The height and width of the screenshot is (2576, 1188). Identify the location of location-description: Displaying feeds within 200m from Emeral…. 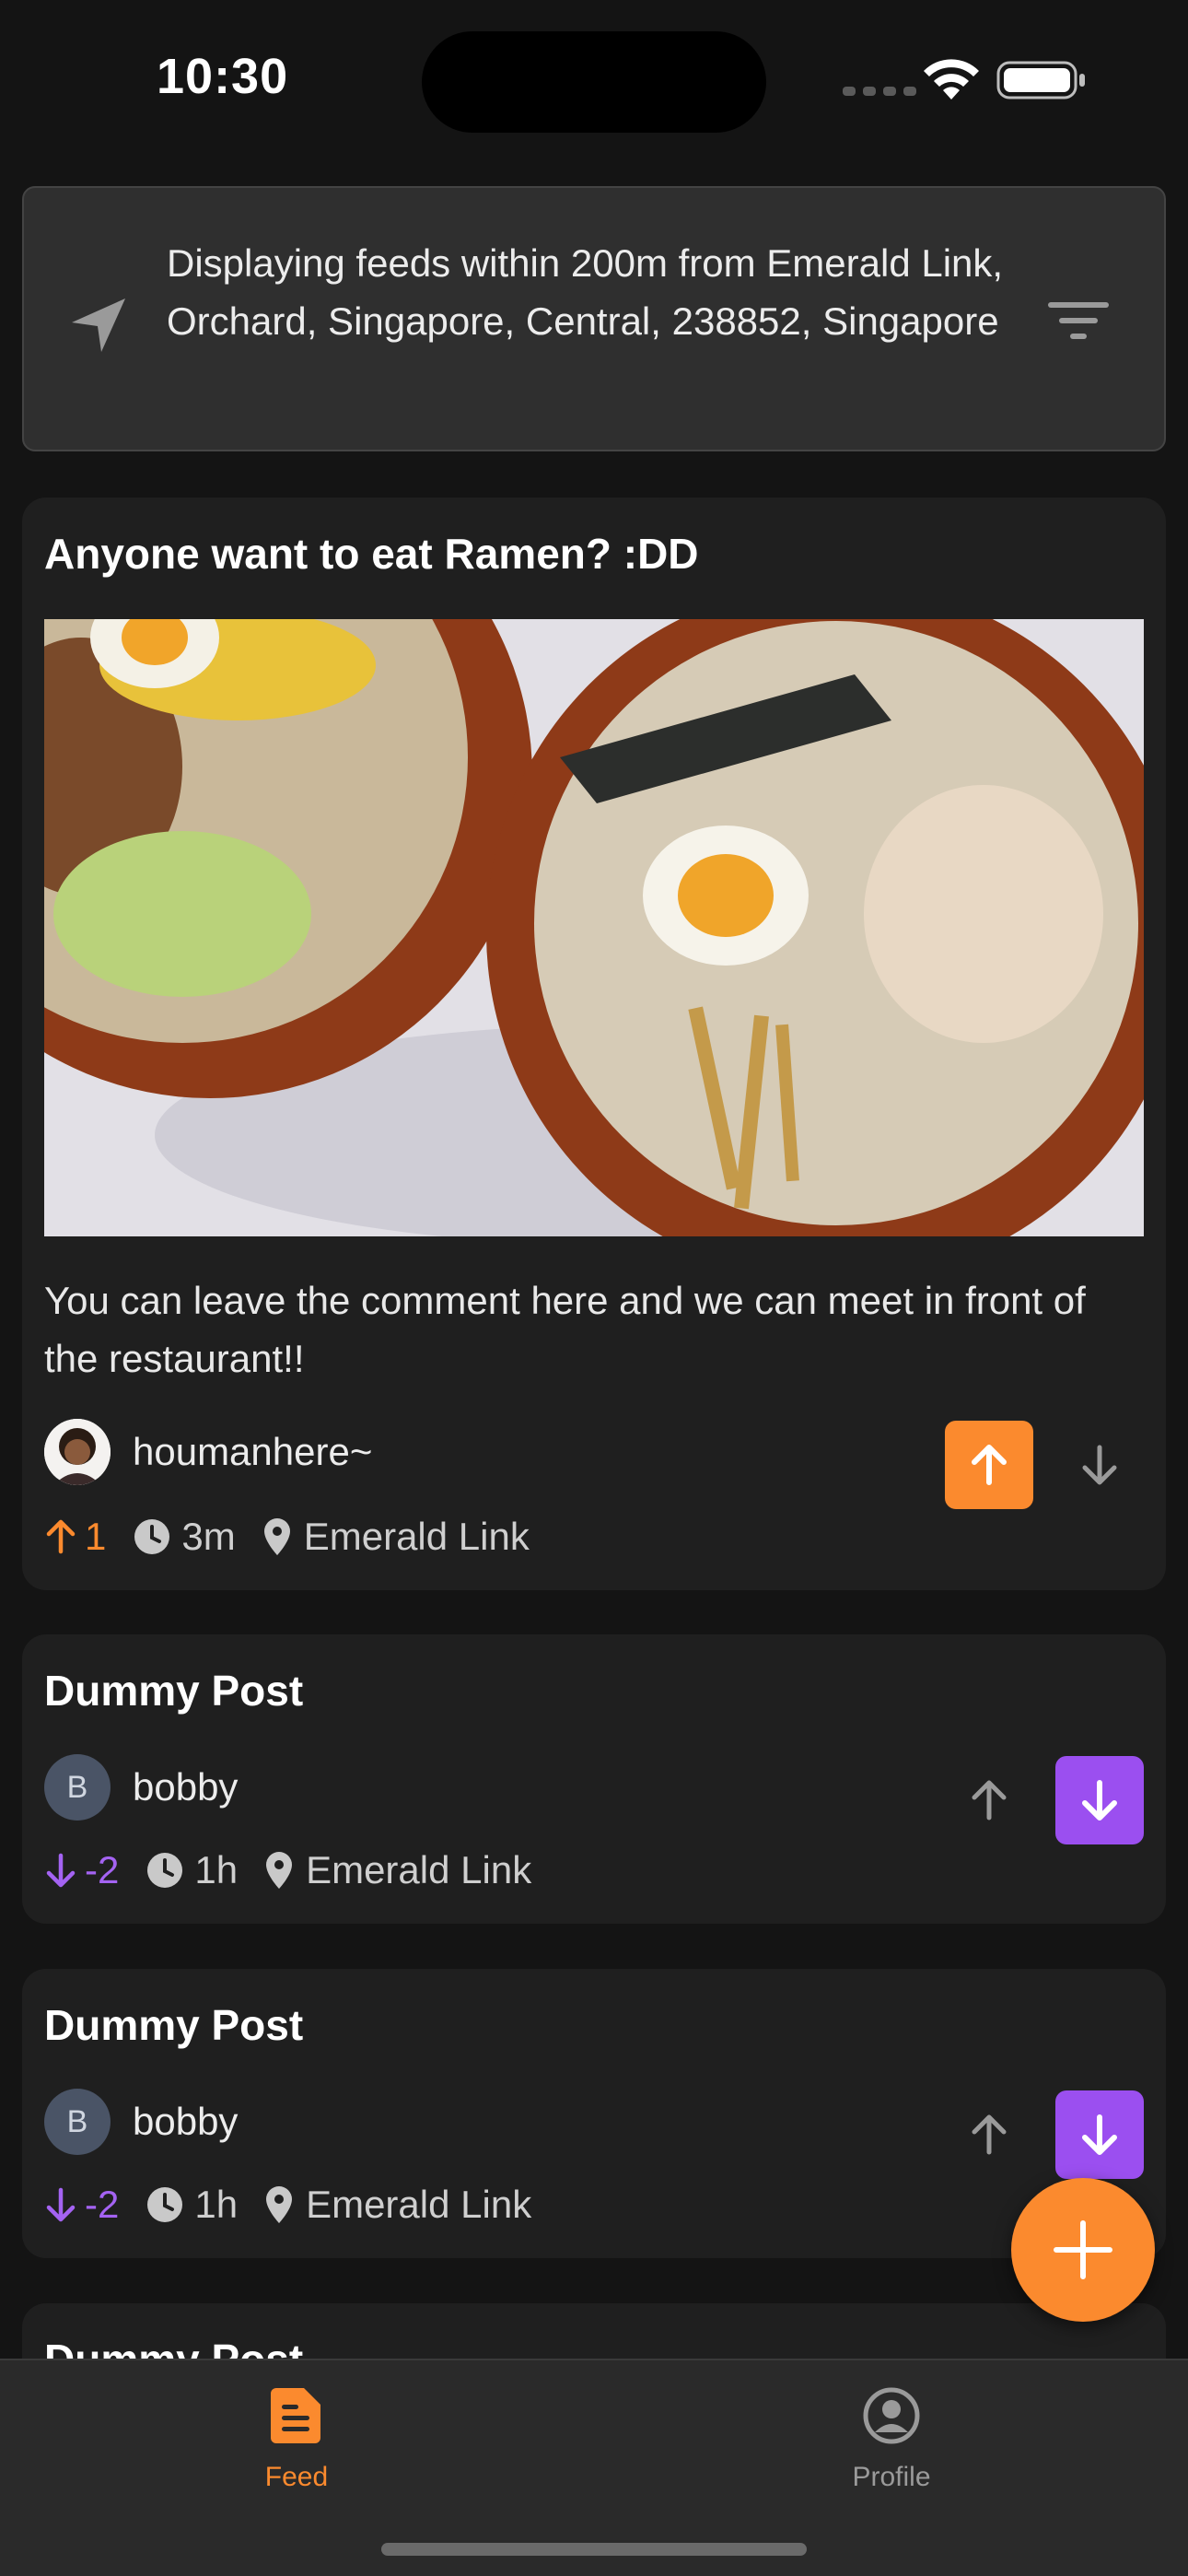
(585, 292).